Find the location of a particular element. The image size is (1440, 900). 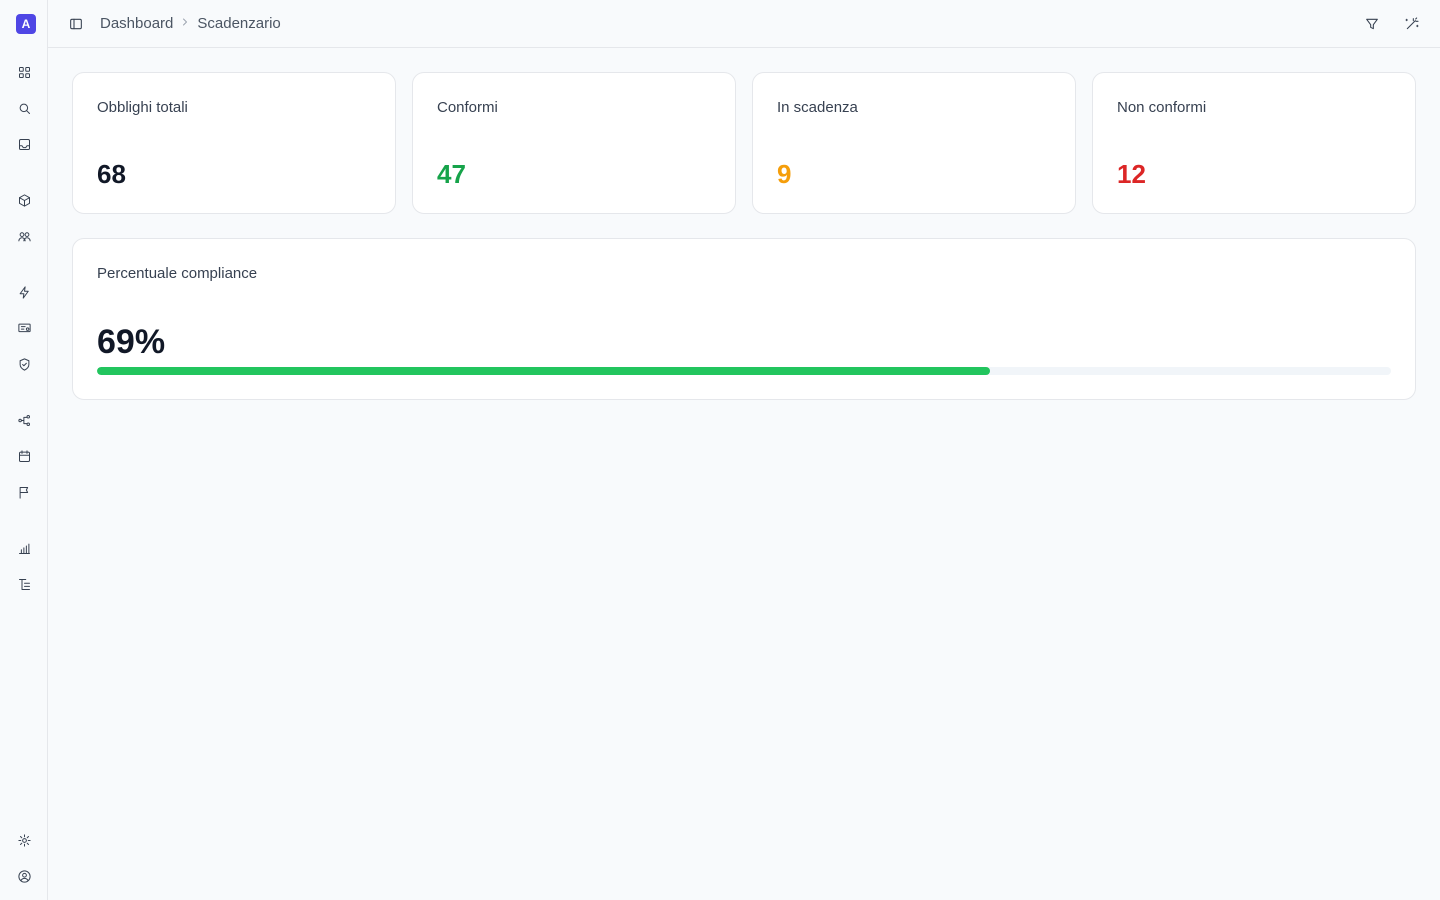

lightning-icon is located at coordinates (24, 292).